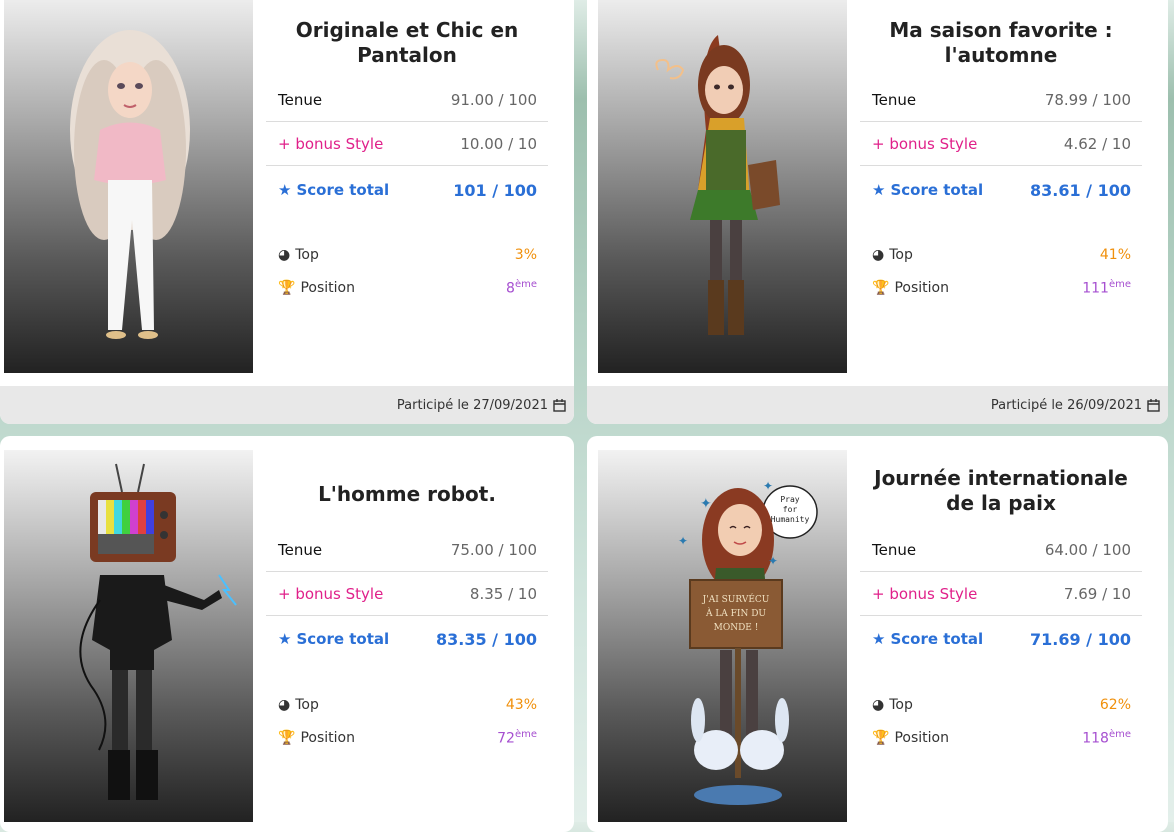 The image size is (1174, 832). I want to click on position-value: 72, so click(506, 738).